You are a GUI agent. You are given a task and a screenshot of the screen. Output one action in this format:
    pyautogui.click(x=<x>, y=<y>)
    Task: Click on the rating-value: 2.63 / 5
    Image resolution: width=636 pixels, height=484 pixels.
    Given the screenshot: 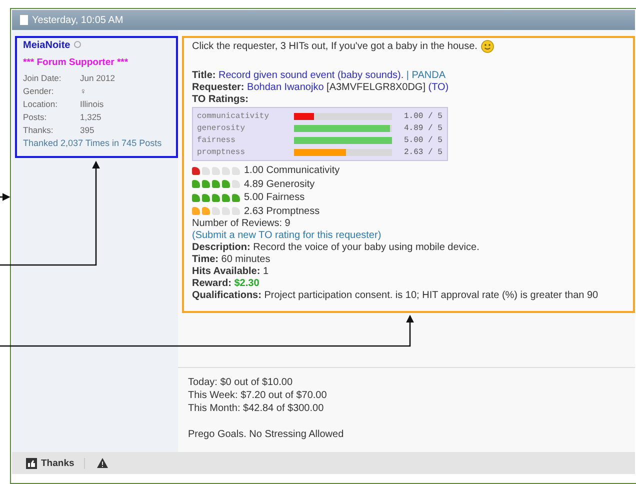 What is the action you would take?
    pyautogui.click(x=423, y=152)
    